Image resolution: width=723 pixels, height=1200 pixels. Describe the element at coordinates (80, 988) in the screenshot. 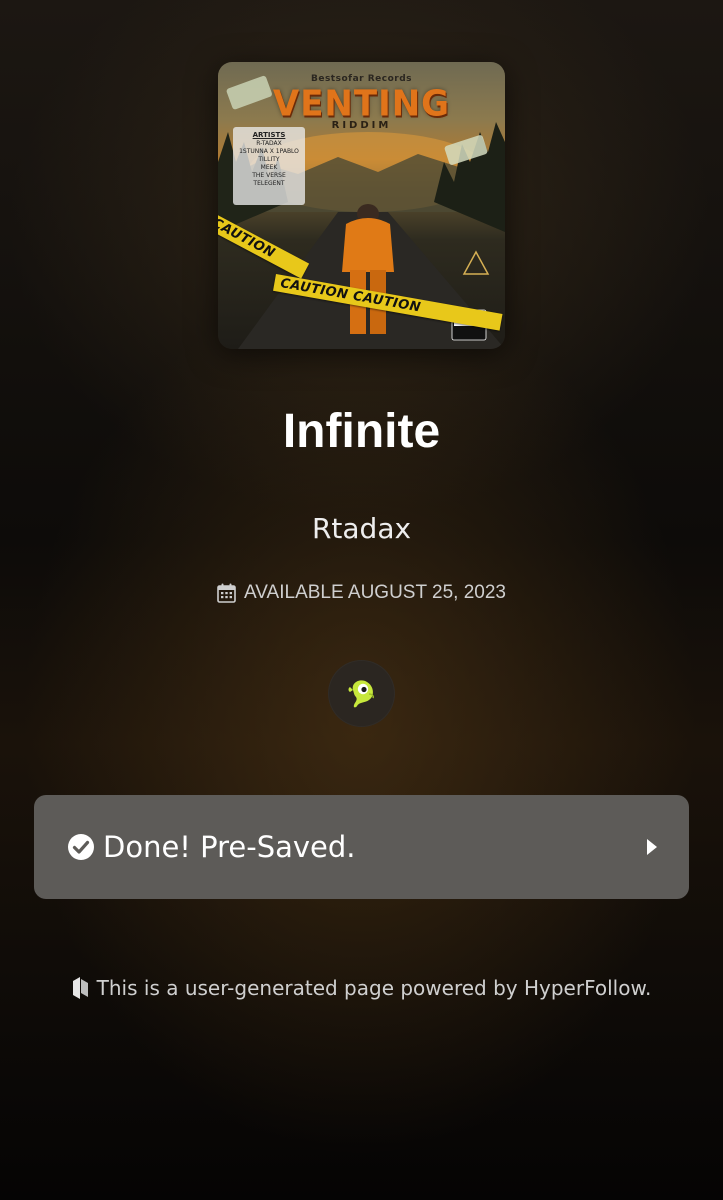

I see `hyperfollow-logo-icon` at that location.